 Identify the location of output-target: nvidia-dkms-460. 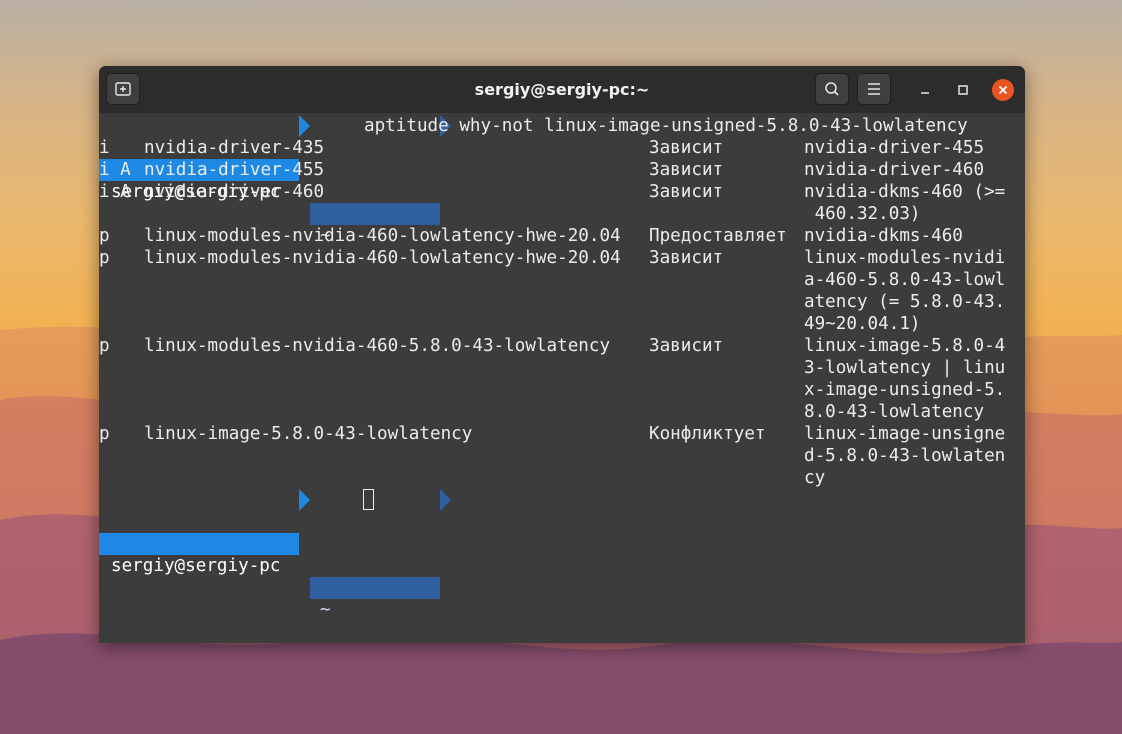
(883, 236).